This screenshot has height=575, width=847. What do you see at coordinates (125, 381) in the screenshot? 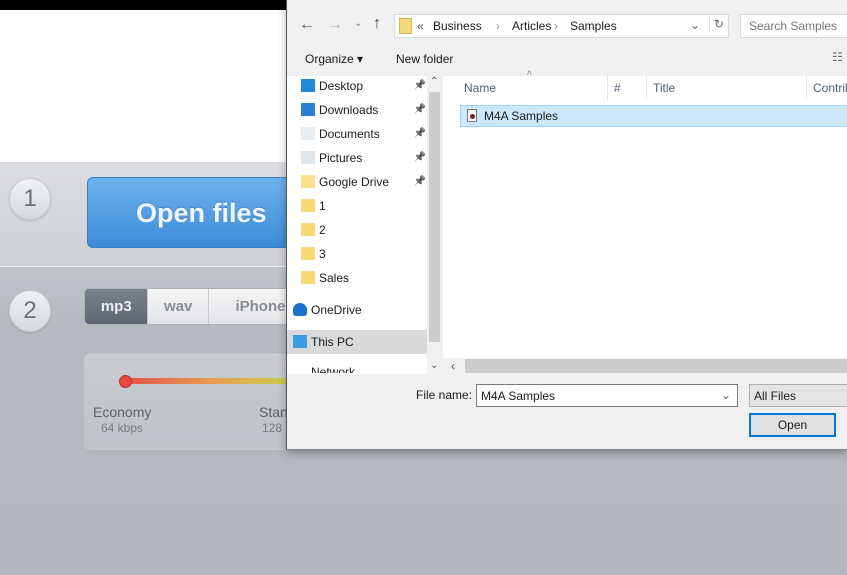
I see `slider-min-dot` at bounding box center [125, 381].